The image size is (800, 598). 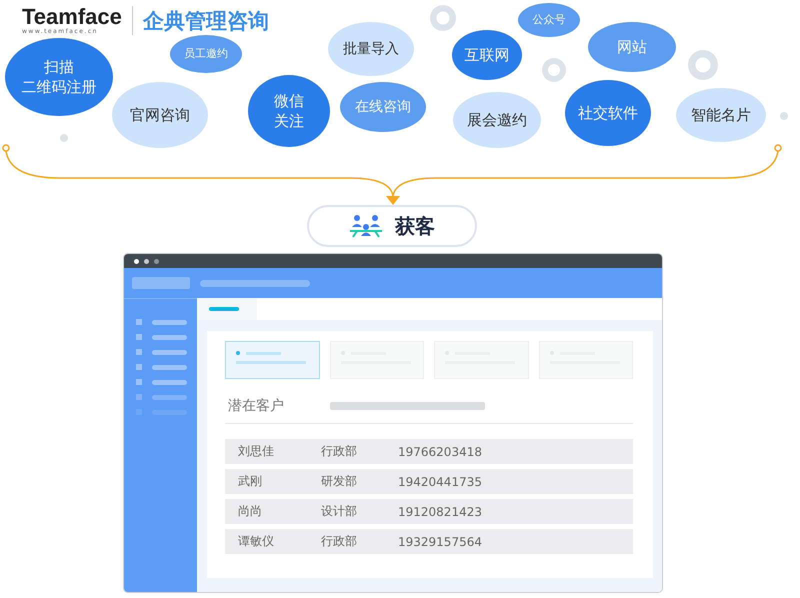 What do you see at coordinates (227, 309) in the screenshot?
I see `tab` at bounding box center [227, 309].